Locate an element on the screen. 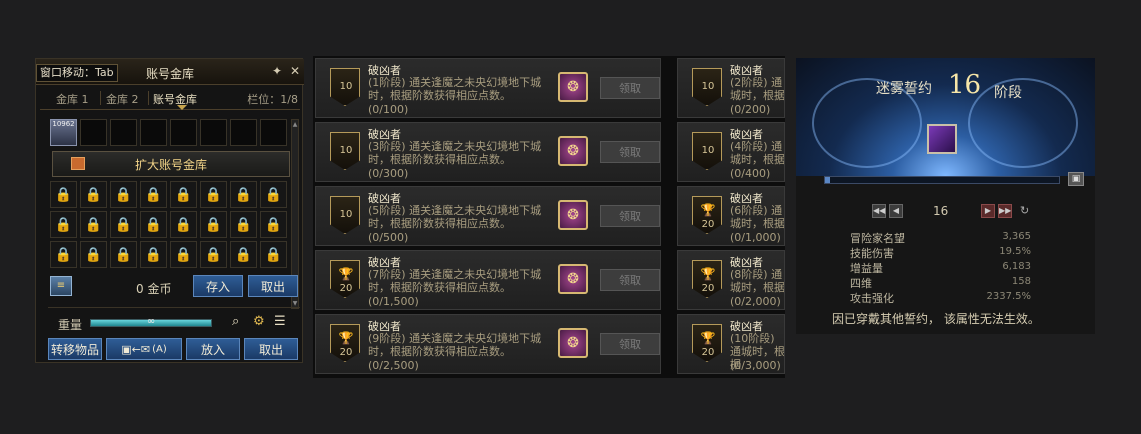 The width and height of the screenshot is (1141, 434). achievement-desc: (9阶段) 通关逢魔之未央幻境地下城时，根据阶数获得相应点数。 is located at coordinates (455, 345).